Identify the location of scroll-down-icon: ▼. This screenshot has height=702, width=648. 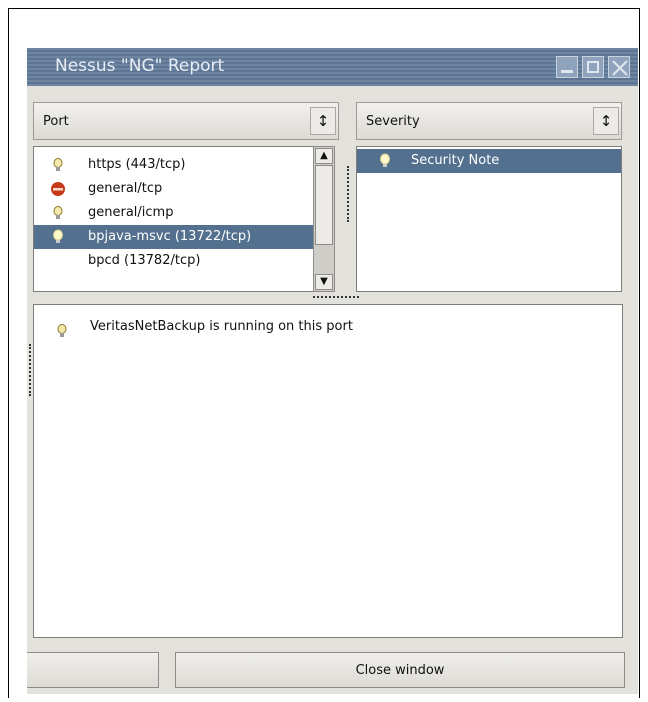
(324, 282).